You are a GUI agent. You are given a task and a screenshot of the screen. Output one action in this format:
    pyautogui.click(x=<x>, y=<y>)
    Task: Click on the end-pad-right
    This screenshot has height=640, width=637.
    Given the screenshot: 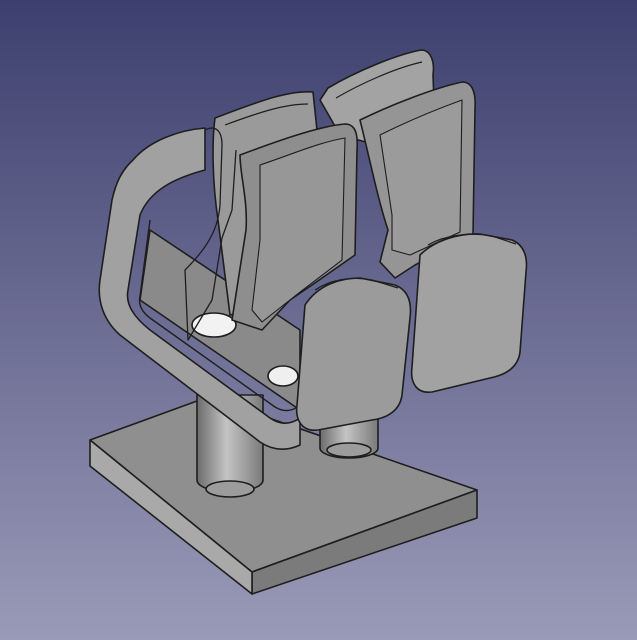 What is the action you would take?
    pyautogui.click(x=469, y=313)
    